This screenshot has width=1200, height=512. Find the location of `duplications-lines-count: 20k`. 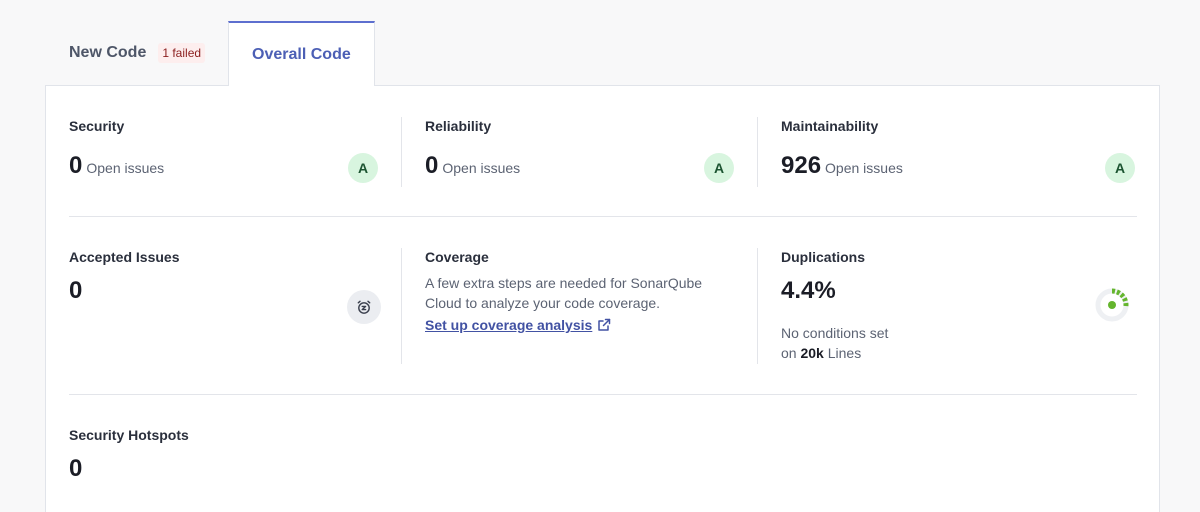

duplications-lines-count: 20k is located at coordinates (812, 353).